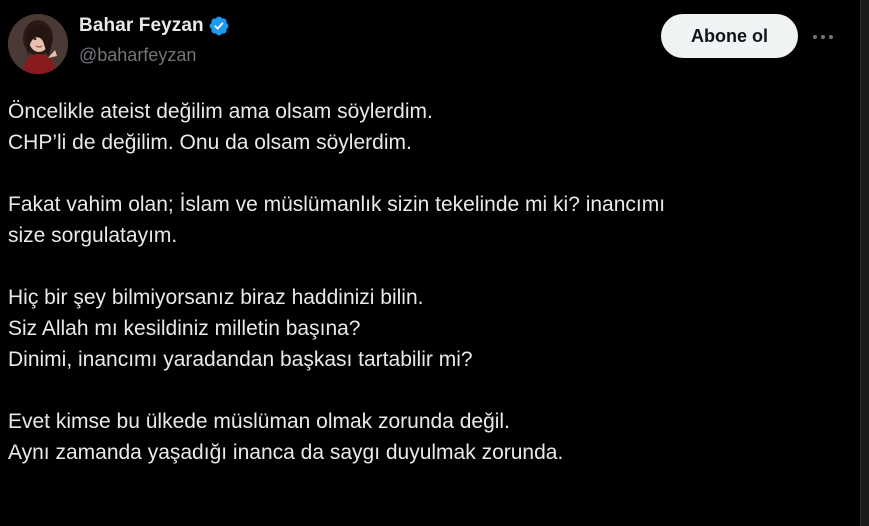  Describe the element at coordinates (137, 55) in the screenshot. I see `author-handle: @baharfeyzan` at that location.